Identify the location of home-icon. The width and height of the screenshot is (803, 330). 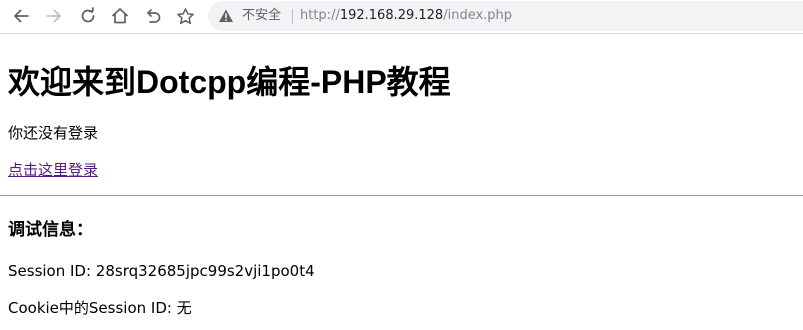
(120, 16).